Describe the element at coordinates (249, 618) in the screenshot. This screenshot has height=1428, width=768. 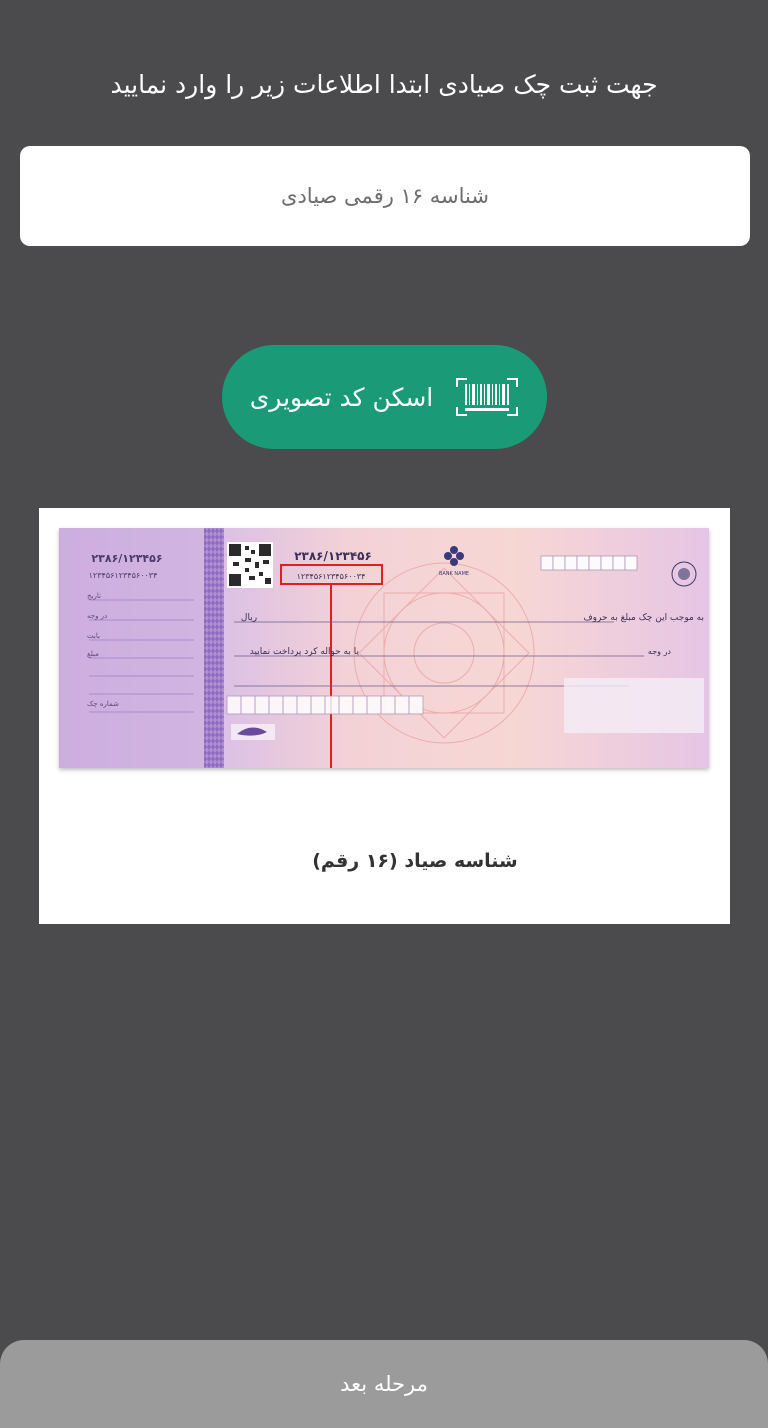
I see `line-currency: ریال` at that location.